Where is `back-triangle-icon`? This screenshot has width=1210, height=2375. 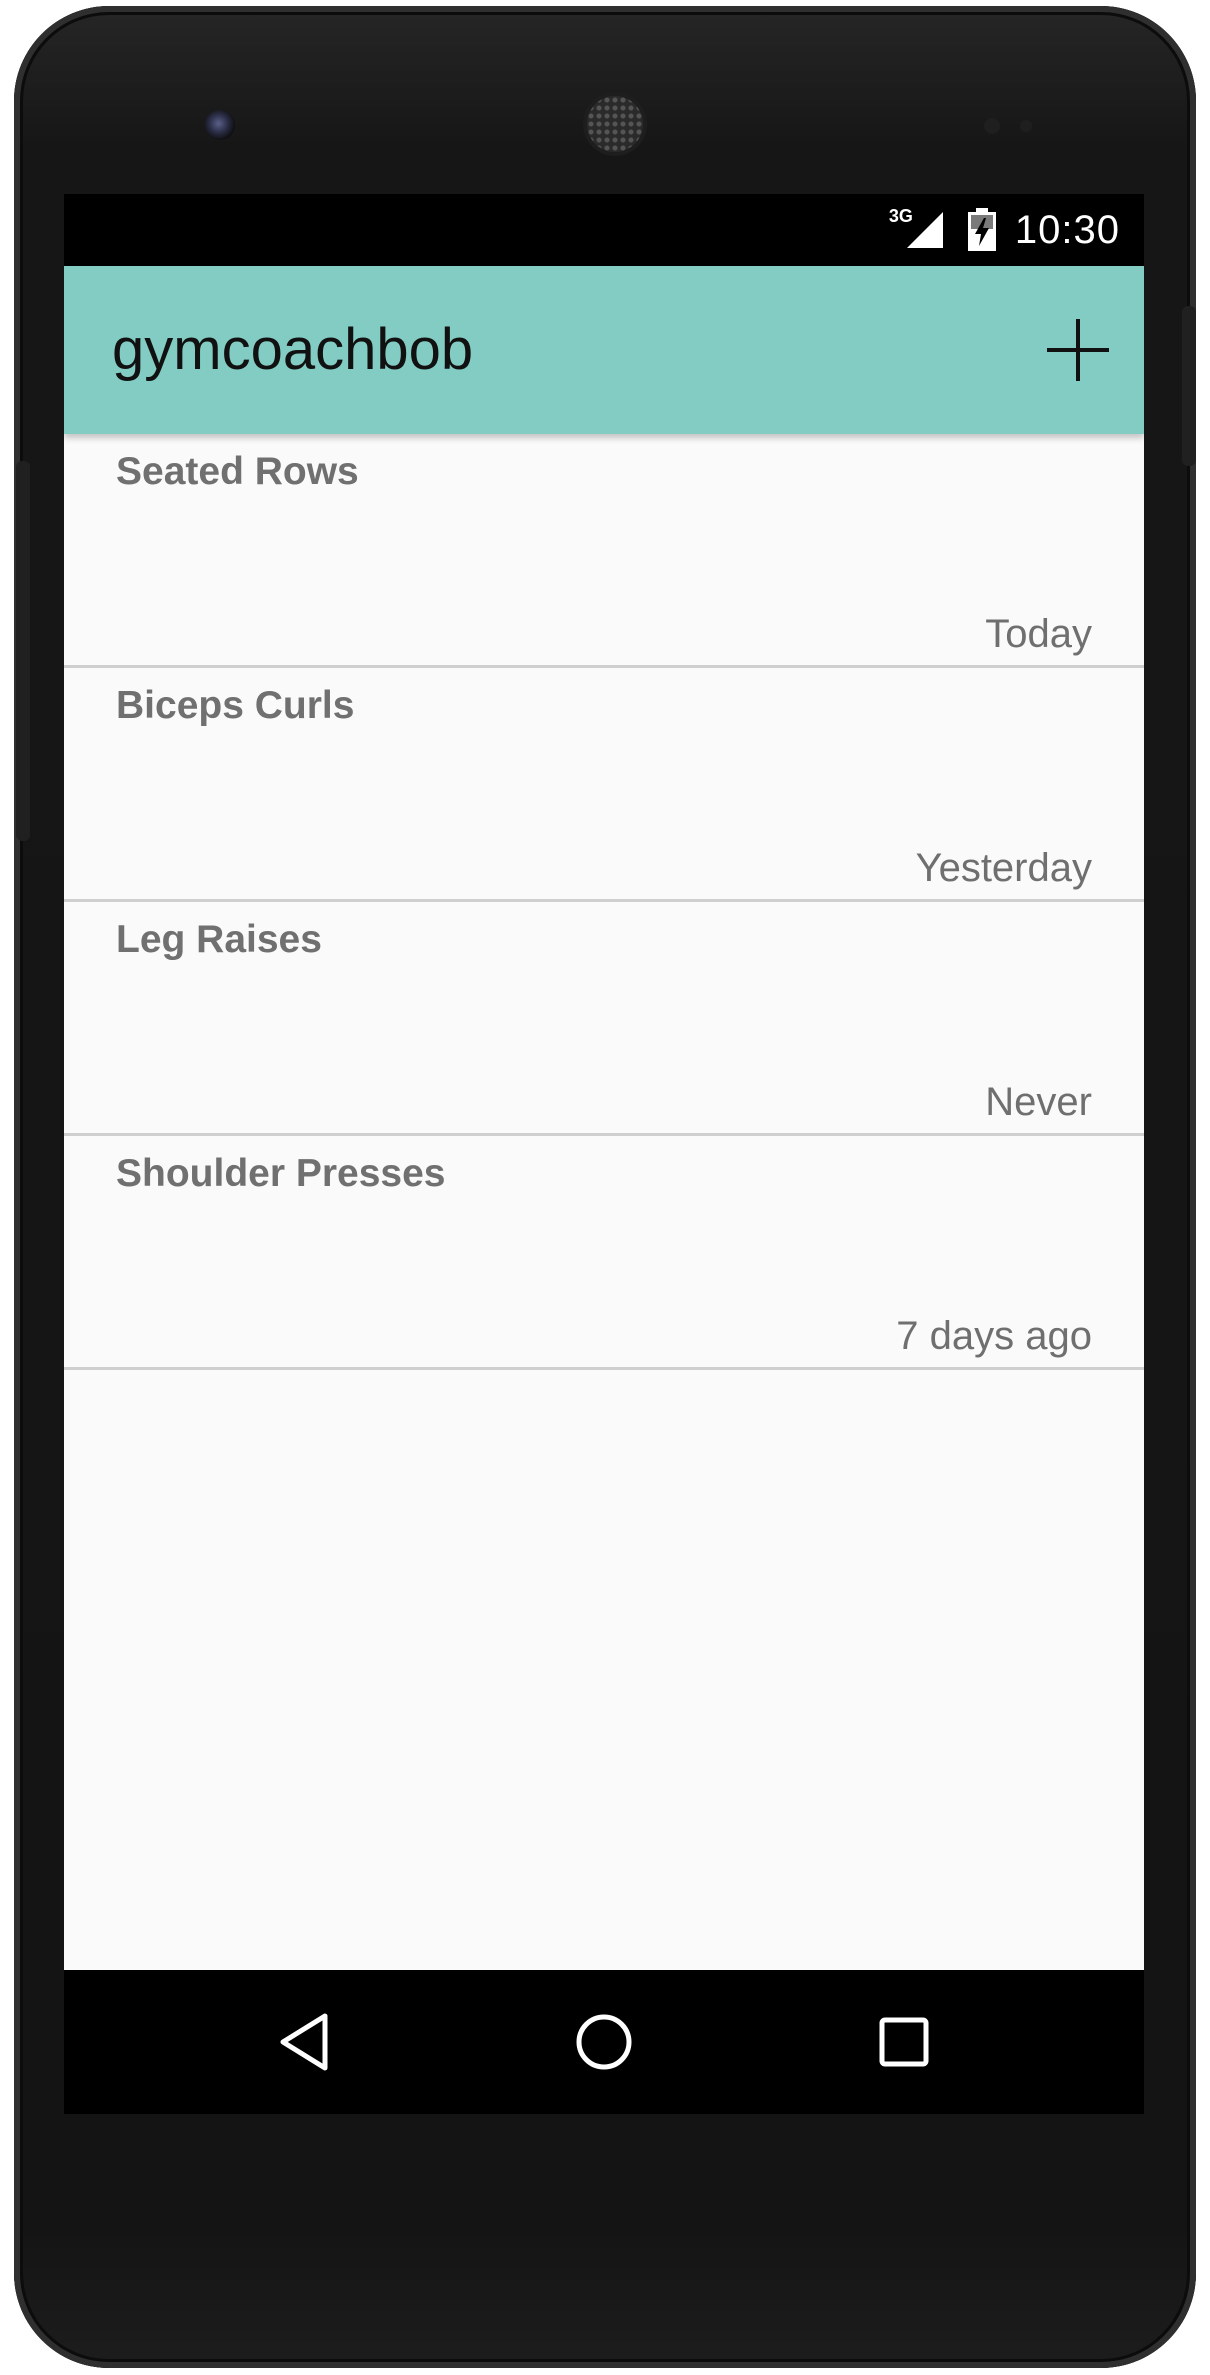 back-triangle-icon is located at coordinates (304, 2042).